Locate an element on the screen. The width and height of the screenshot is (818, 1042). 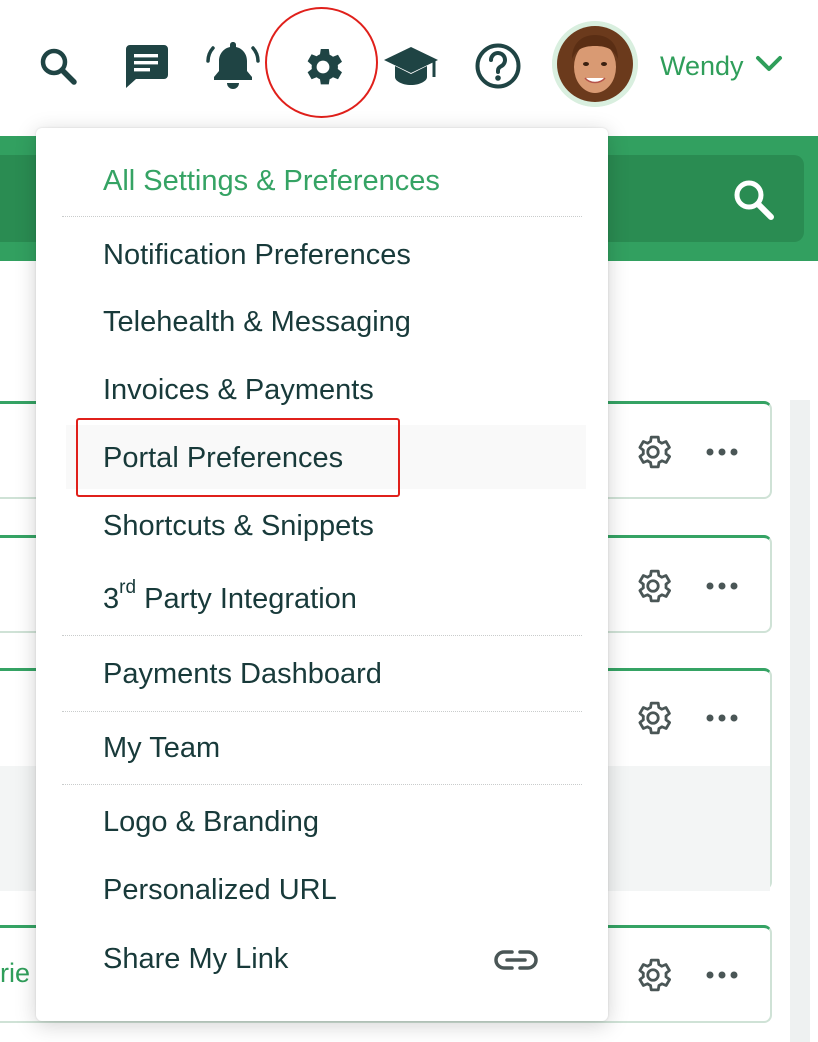
chevron-down-icon is located at coordinates (769, 66).